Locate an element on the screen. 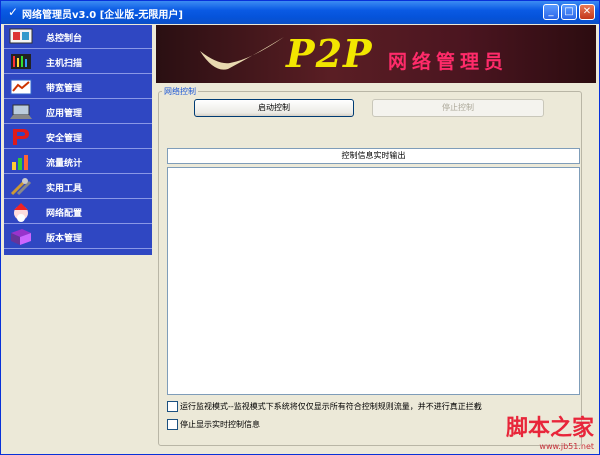 The height and width of the screenshot is (455, 600). stop-control-button: 停止控制 is located at coordinates (458, 108).